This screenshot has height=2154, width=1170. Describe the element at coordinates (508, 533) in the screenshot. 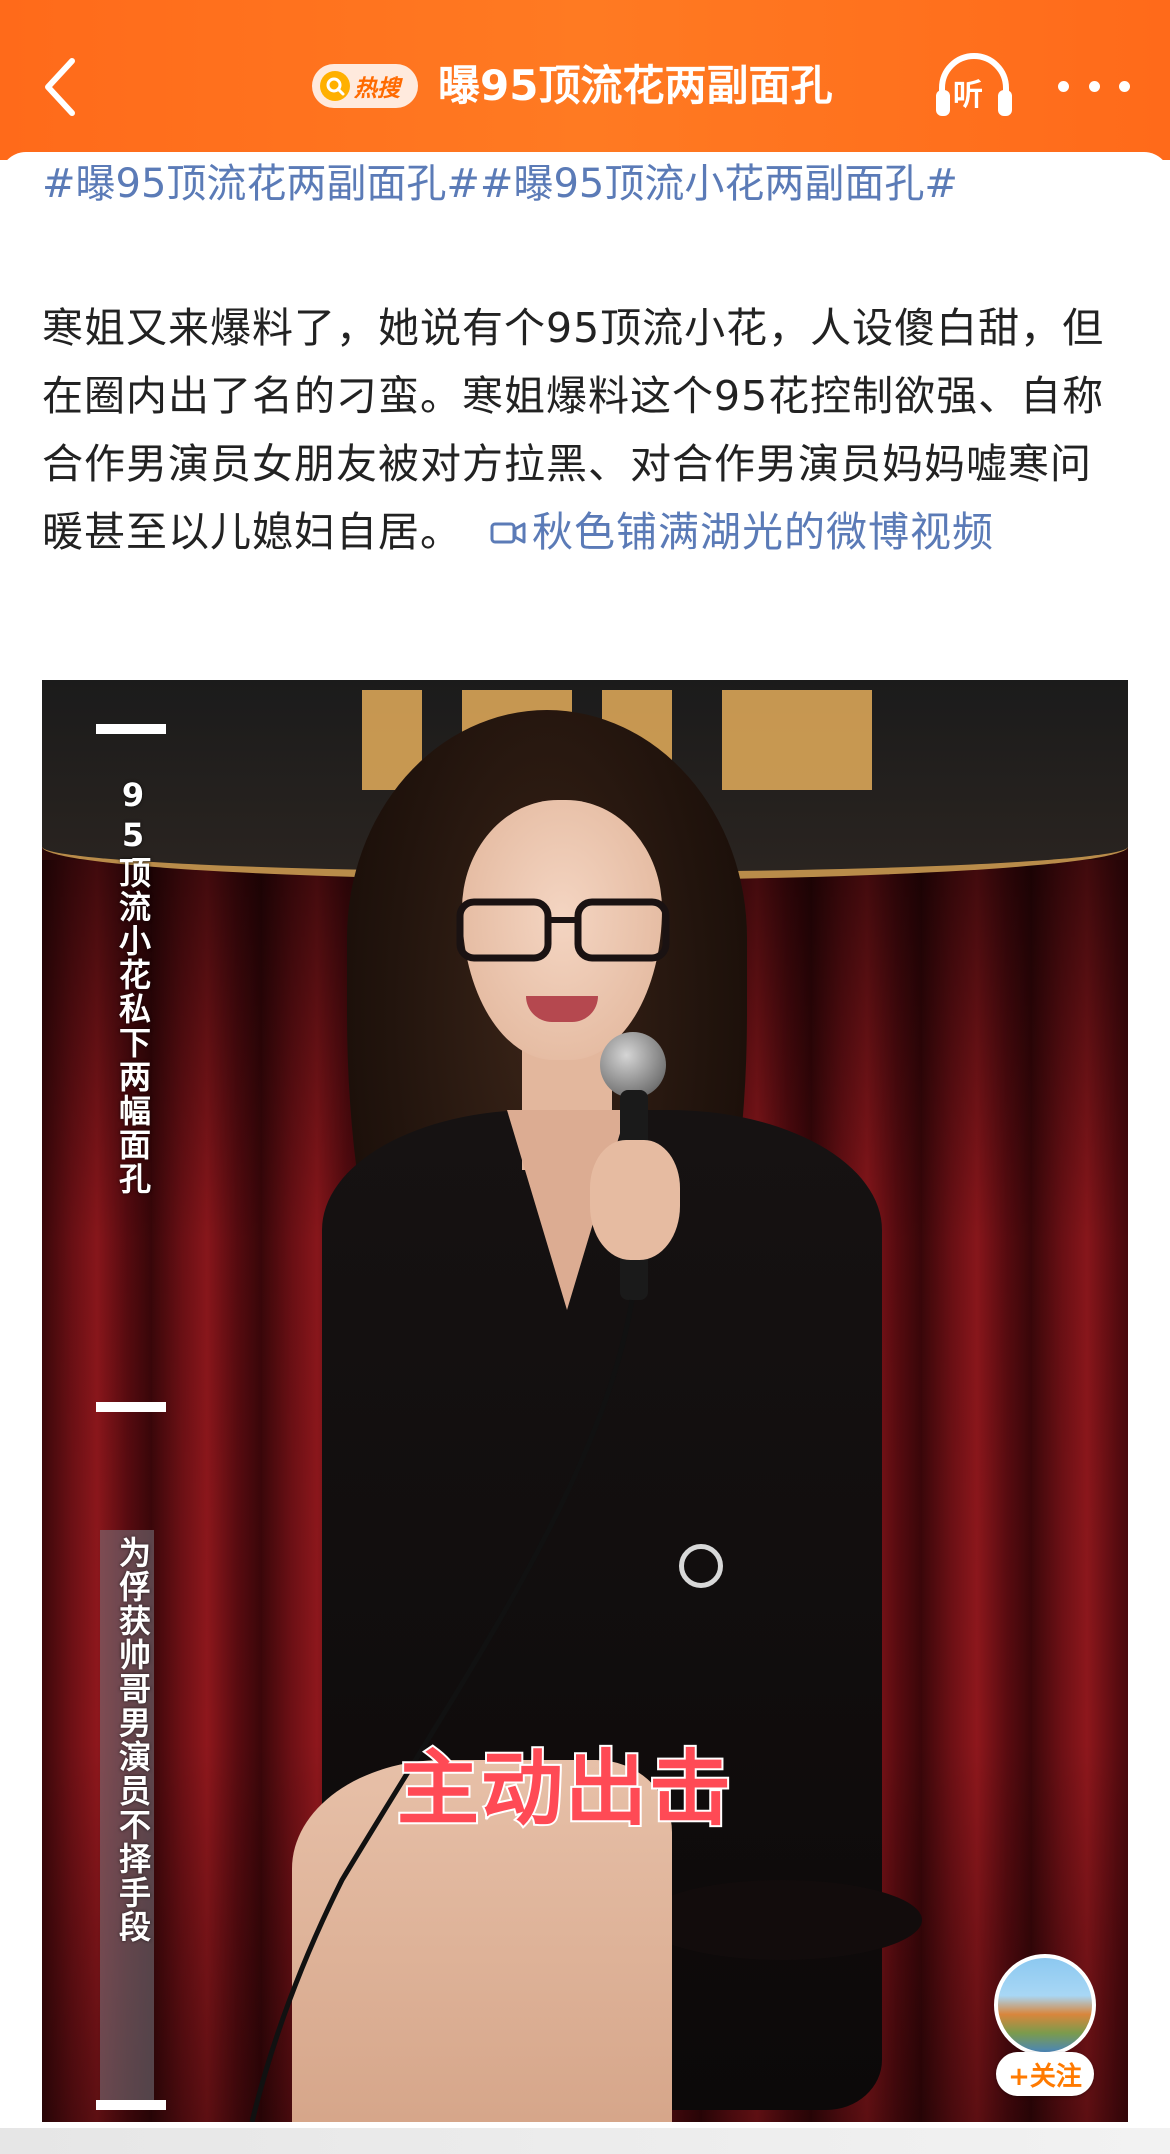

I see `video-camera-icon` at that location.